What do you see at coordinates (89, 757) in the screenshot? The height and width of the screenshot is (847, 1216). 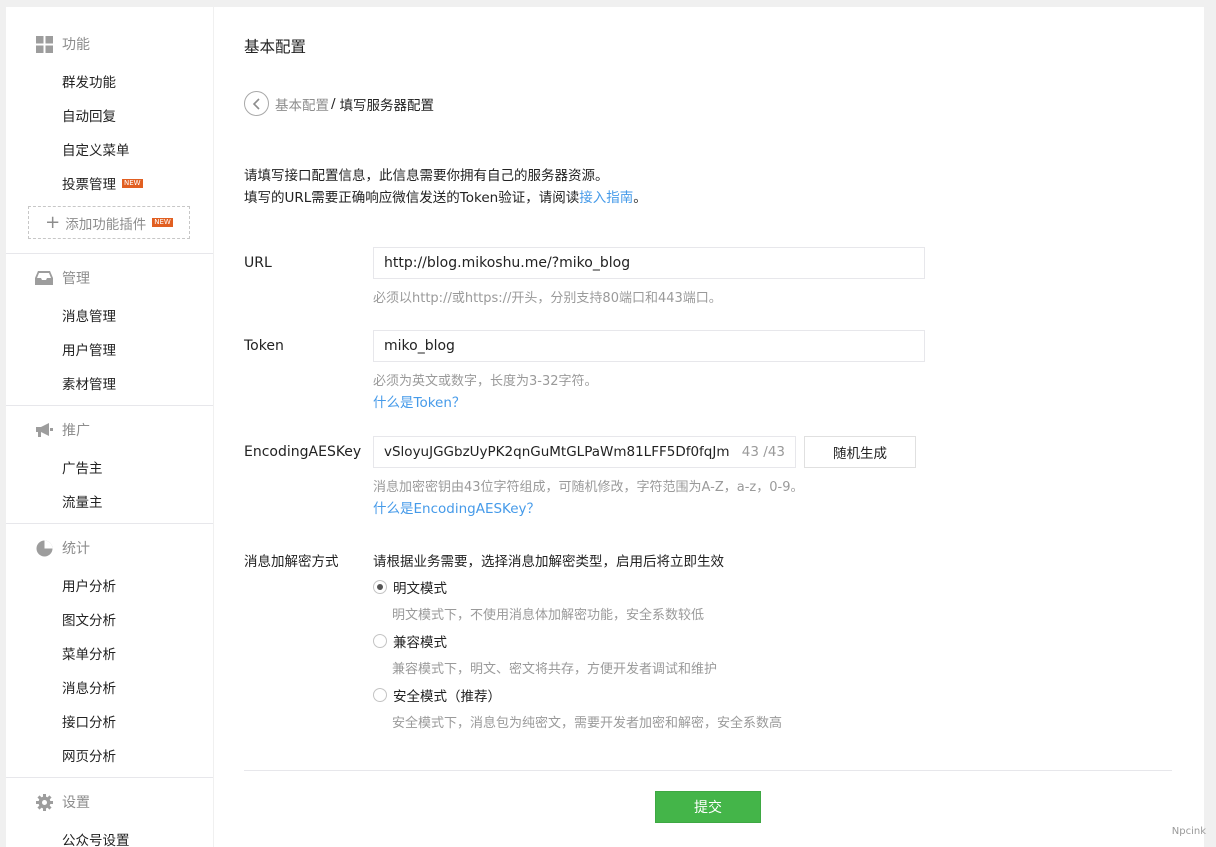 I see `sidebar-item-label: 网页分析` at bounding box center [89, 757].